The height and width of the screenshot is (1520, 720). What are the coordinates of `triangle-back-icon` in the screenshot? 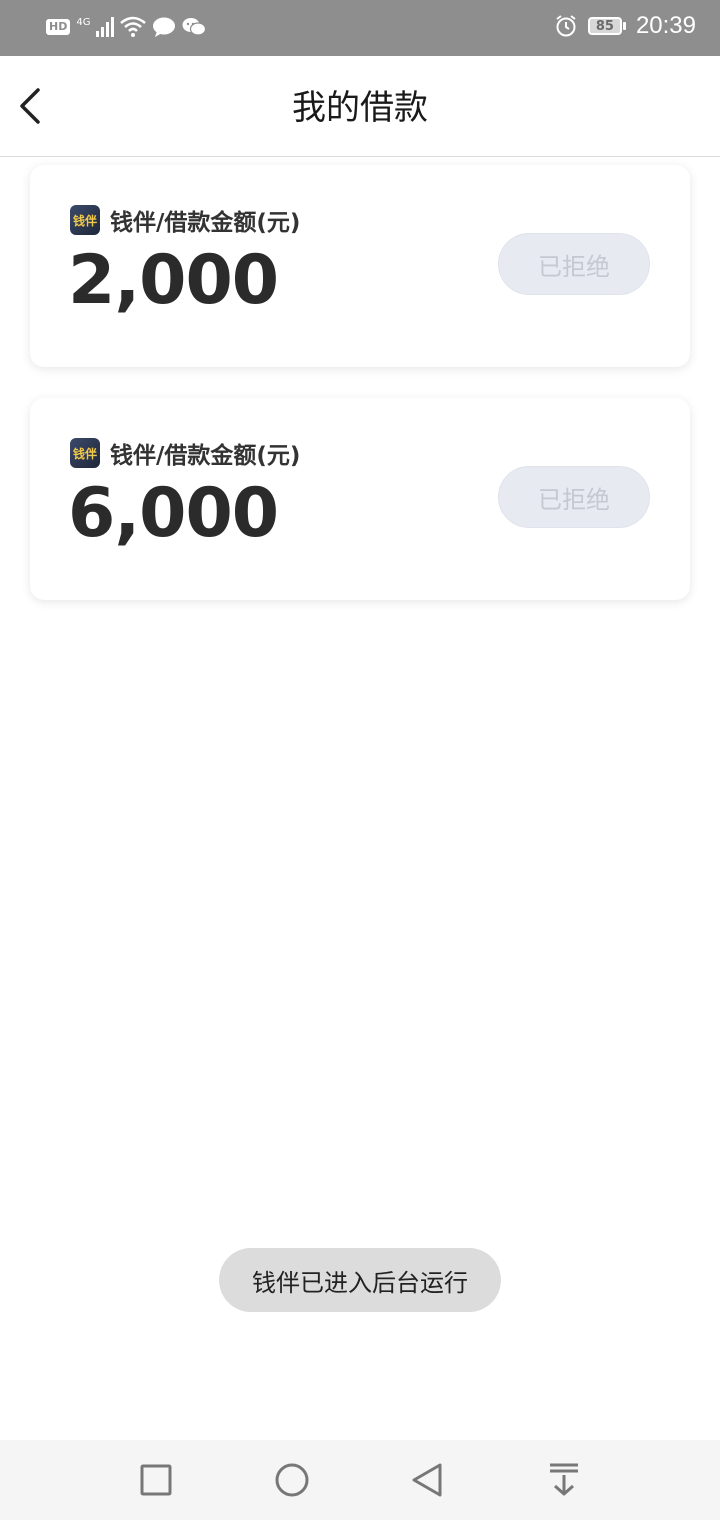 It's located at (427, 1480).